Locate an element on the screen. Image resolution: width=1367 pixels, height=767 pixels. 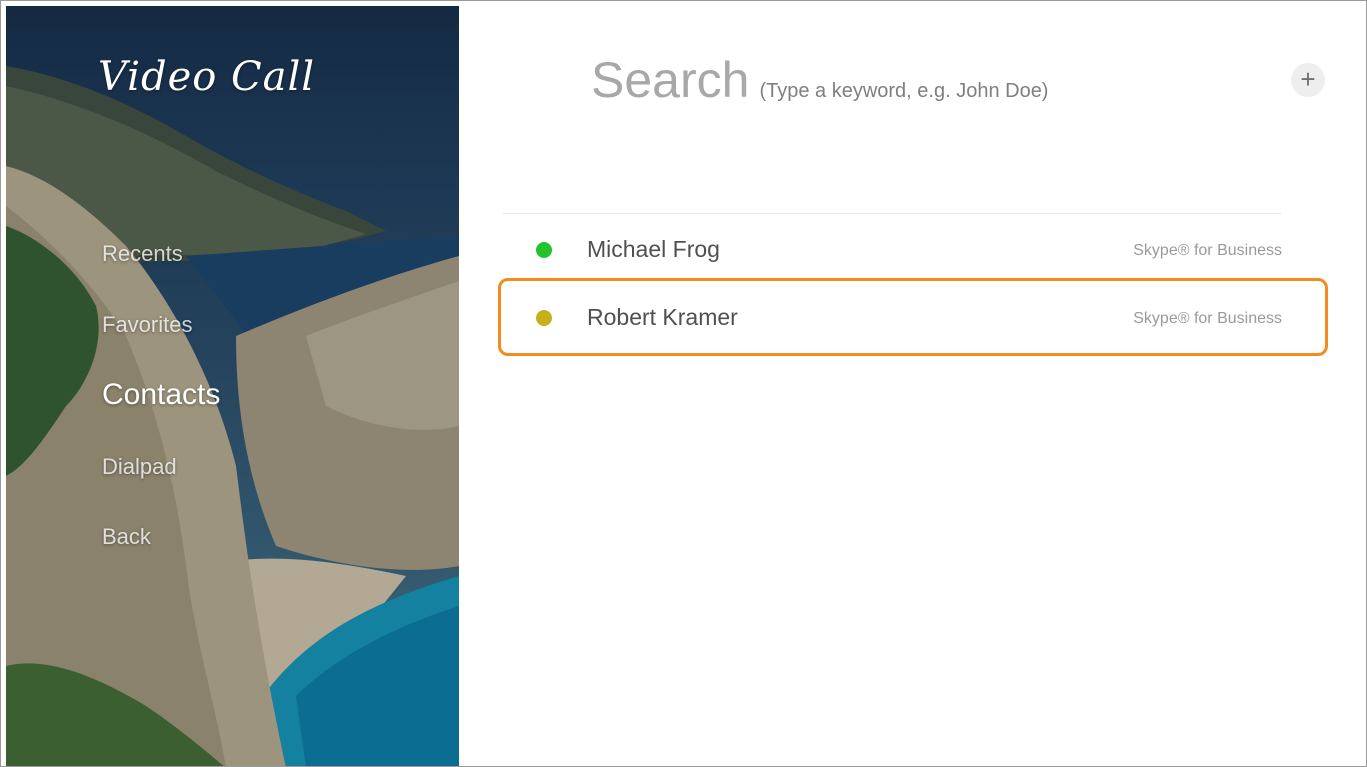
nav-item-contacts: Contacts is located at coordinates (161, 395).